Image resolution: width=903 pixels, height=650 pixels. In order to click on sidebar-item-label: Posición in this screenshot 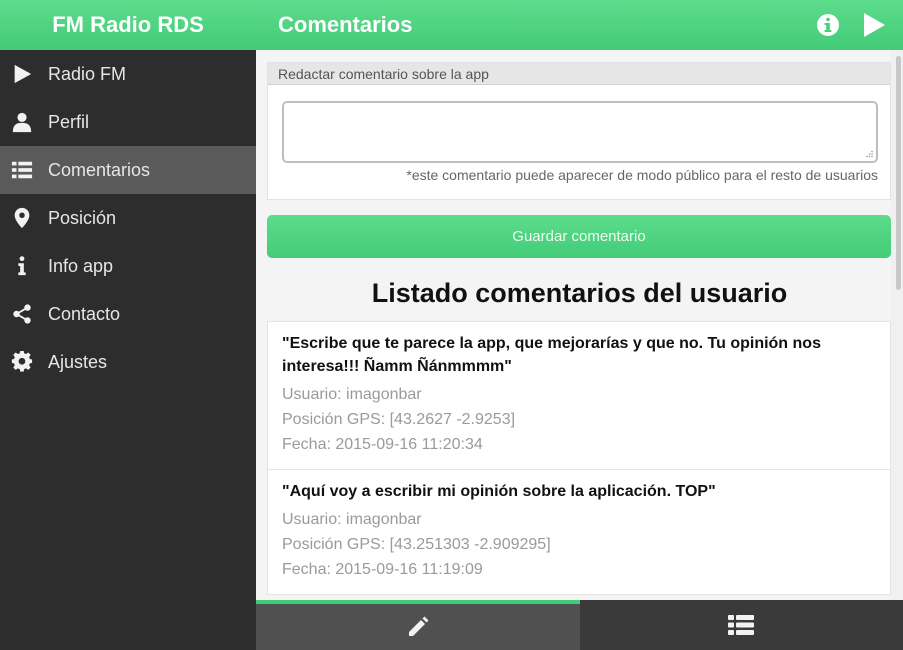, I will do `click(82, 217)`.